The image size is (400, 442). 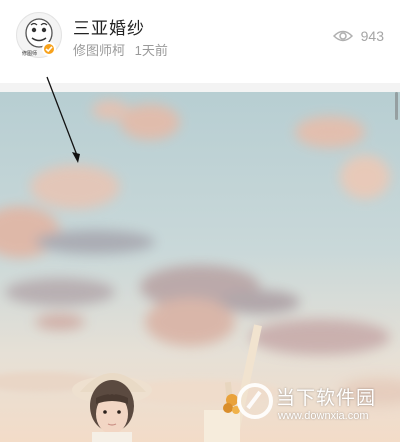 I want to click on watermark-url: www.downxia.com, so click(x=323, y=416).